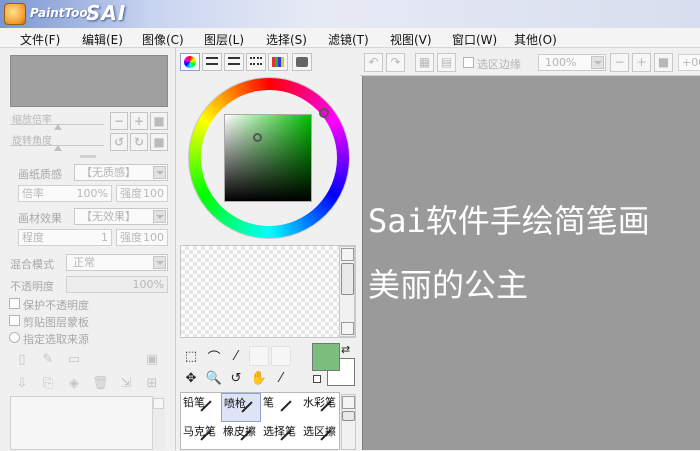 The height and width of the screenshot is (451, 700). Describe the element at coordinates (14, 337) in the screenshot. I see `selection-source-radio` at that location.